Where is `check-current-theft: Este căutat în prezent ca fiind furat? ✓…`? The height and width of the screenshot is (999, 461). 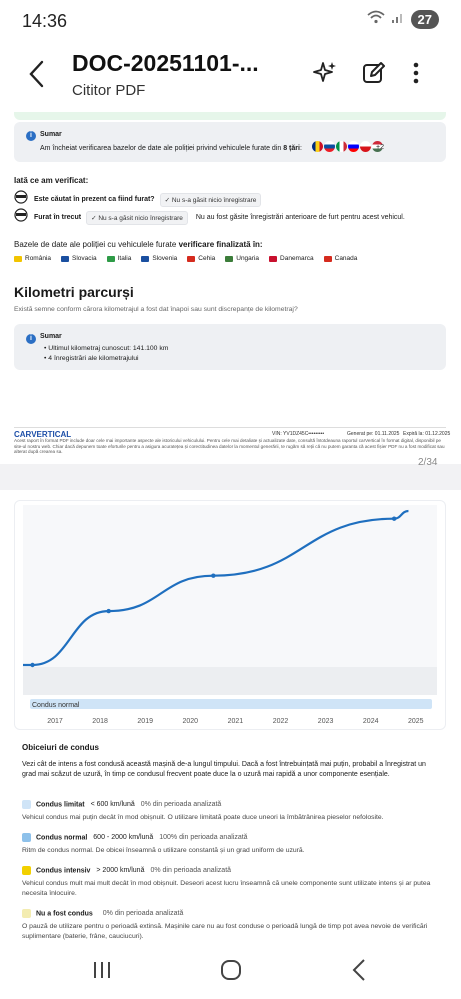
check-current-theft: Este căutat în prezent ca fiind furat? ✓… is located at coordinates (138, 199).